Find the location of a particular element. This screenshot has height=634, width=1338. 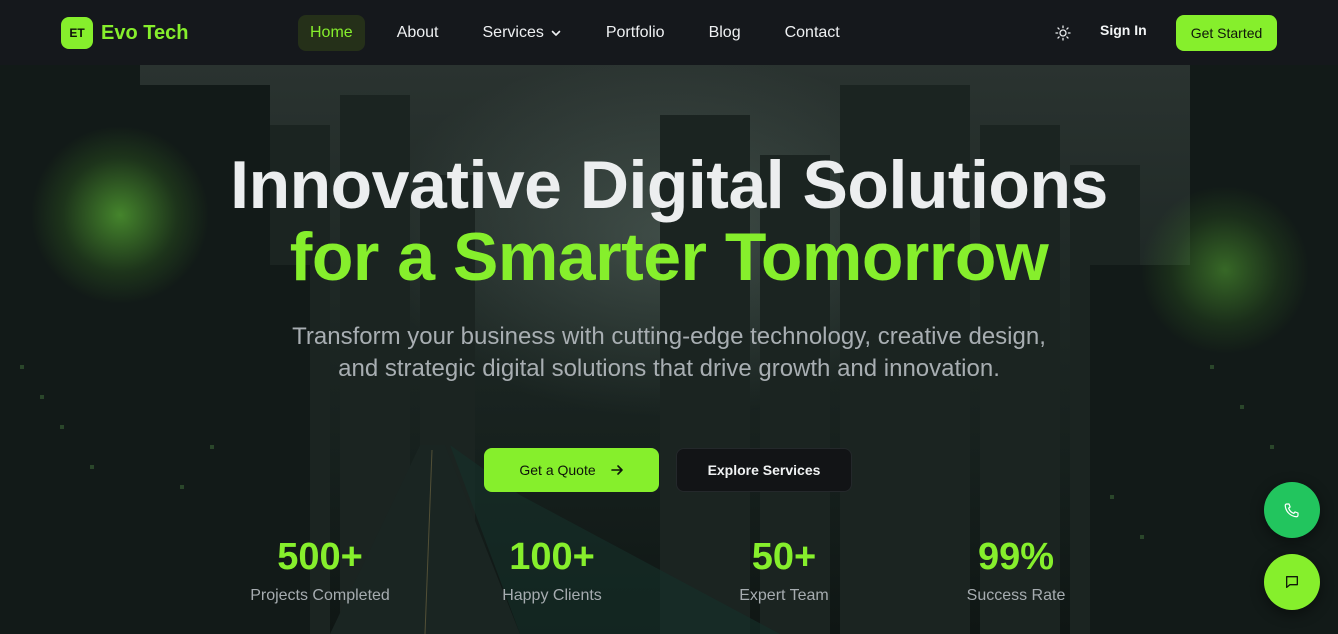

call-button is located at coordinates (1292, 510).